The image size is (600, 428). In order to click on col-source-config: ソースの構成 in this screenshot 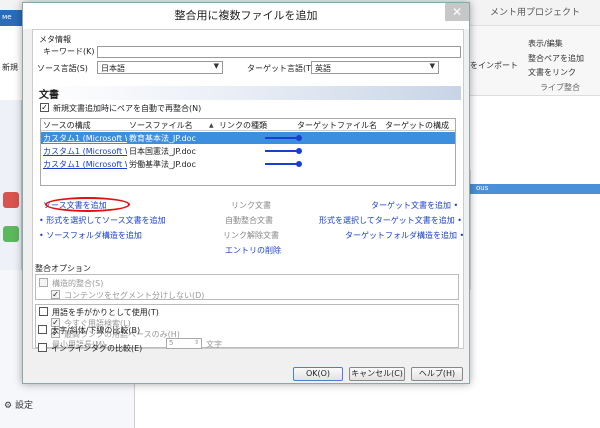, I will do `click(67, 125)`.